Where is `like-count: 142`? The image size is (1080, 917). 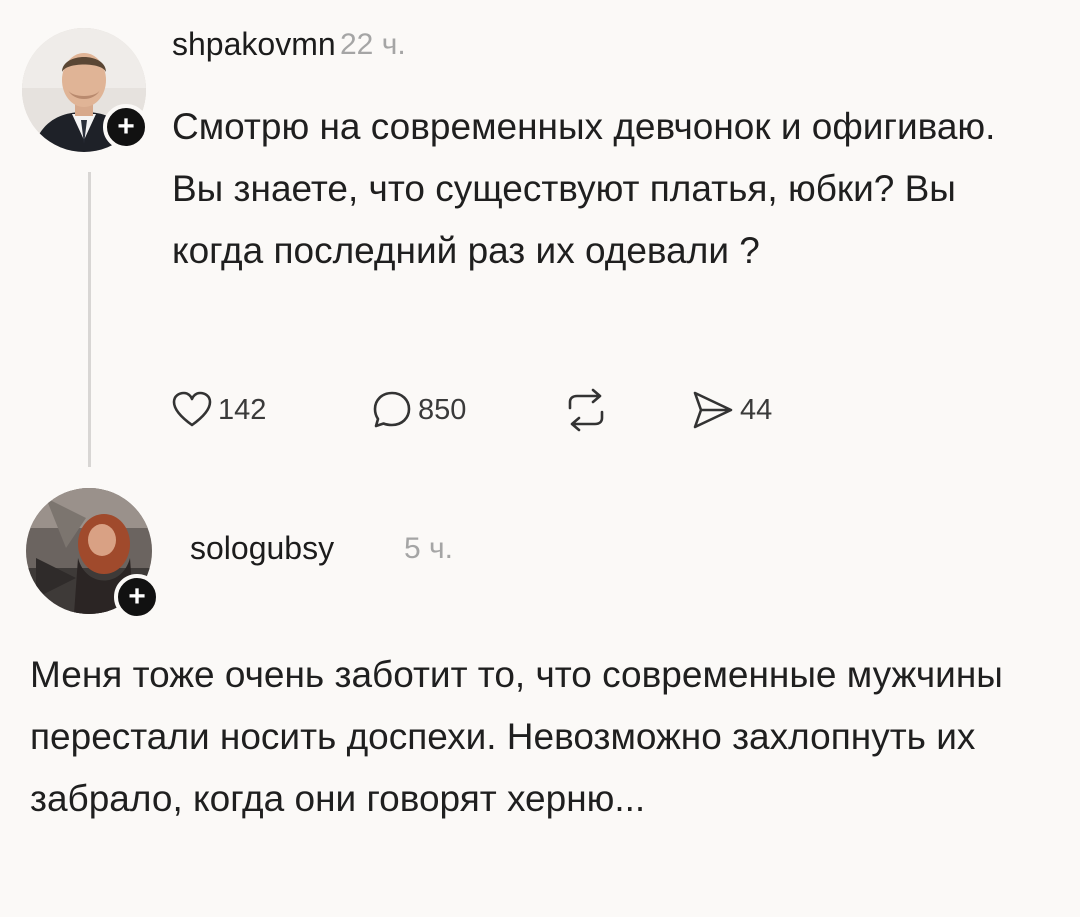 like-count: 142 is located at coordinates (242, 409).